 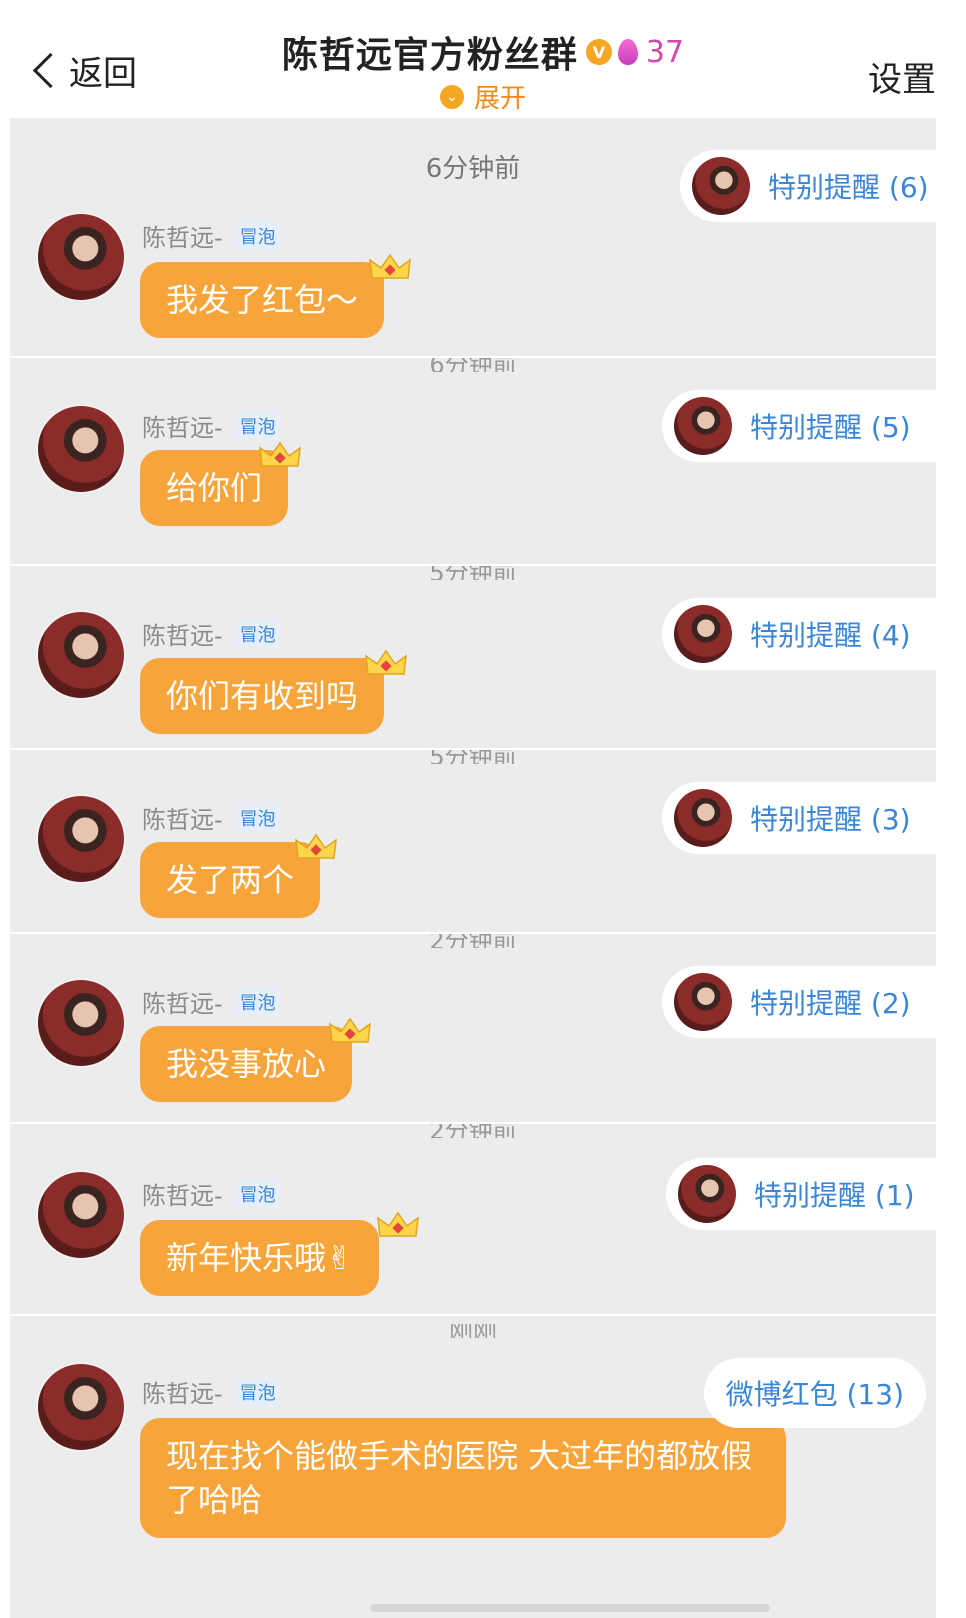 What do you see at coordinates (262, 696) in the screenshot?
I see `message-bubble: 你们有收到吗` at bounding box center [262, 696].